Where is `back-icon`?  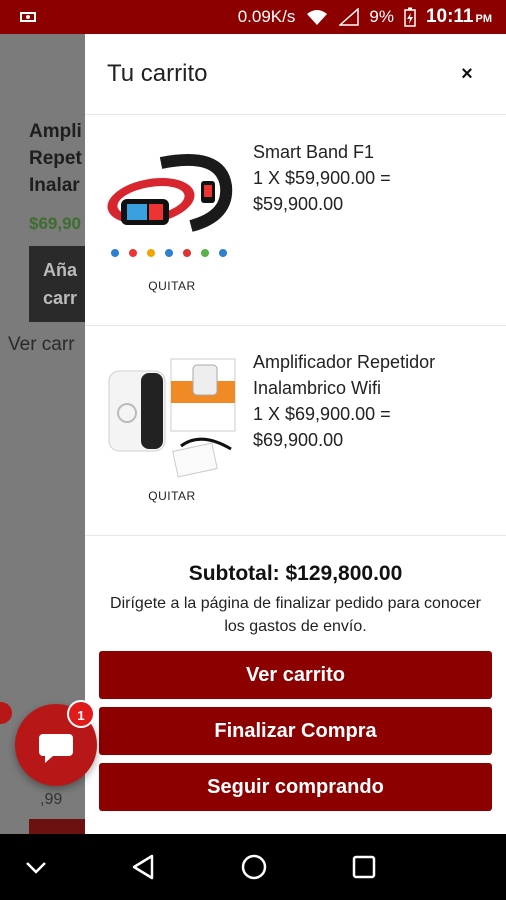
back-icon is located at coordinates (144, 867).